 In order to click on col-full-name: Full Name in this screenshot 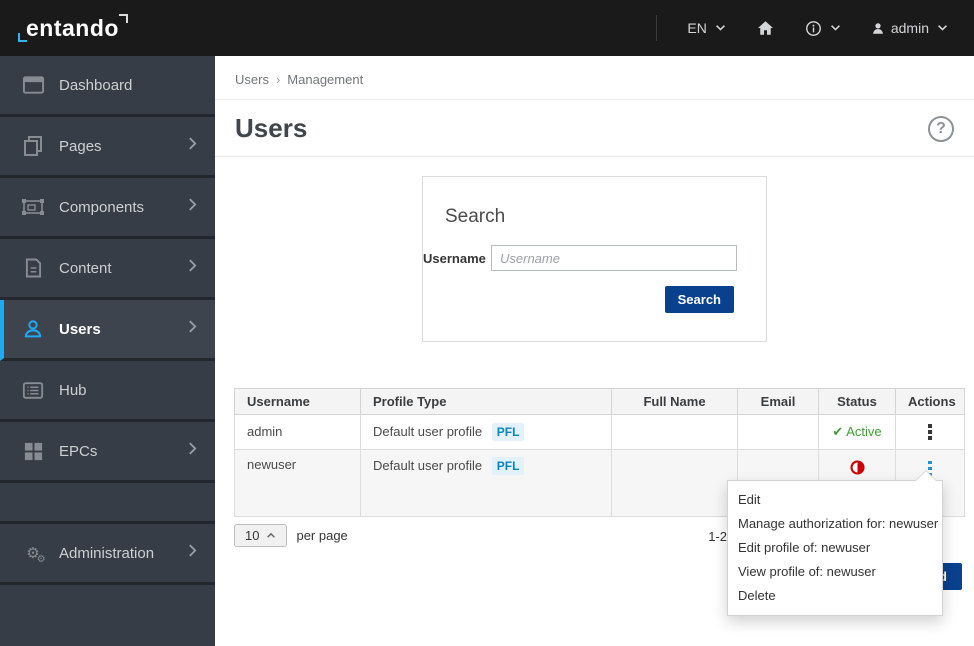, I will do `click(674, 401)`.